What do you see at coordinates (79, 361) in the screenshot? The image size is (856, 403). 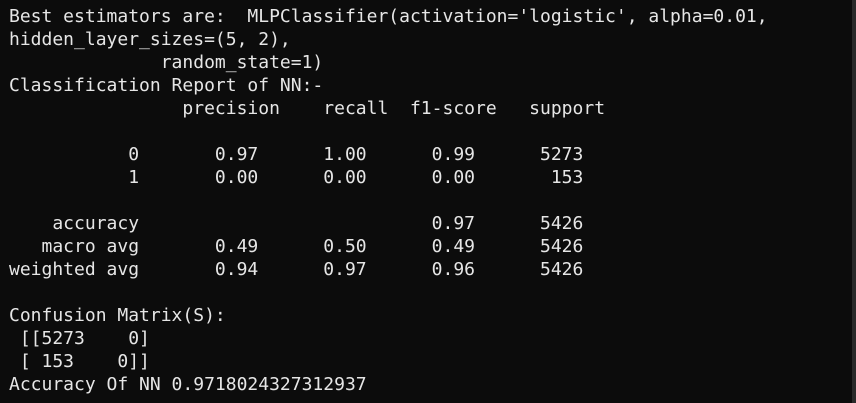 I see `confusion-matrix-row-1: [ 153 0]]` at bounding box center [79, 361].